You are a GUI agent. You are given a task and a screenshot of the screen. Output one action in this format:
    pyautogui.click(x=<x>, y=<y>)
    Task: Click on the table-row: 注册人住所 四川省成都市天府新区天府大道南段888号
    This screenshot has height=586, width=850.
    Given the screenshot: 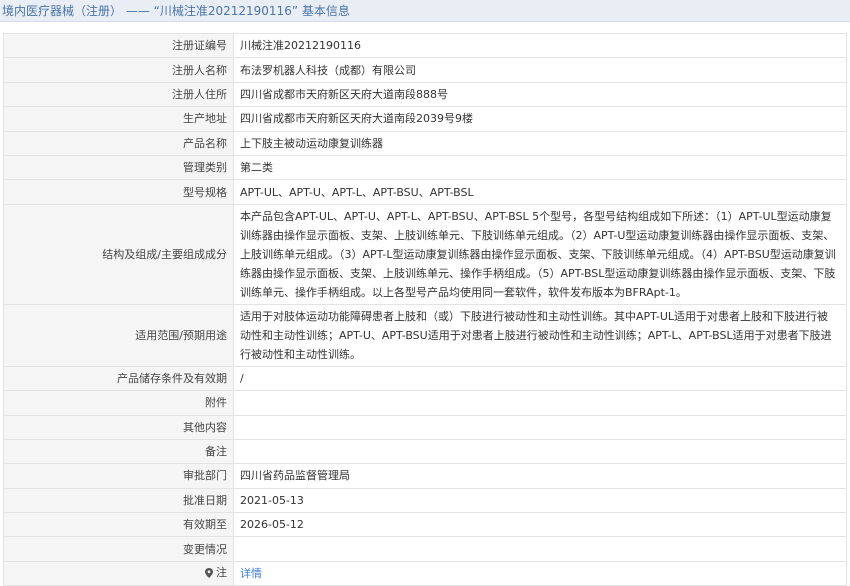 What is the action you would take?
    pyautogui.click(x=425, y=94)
    